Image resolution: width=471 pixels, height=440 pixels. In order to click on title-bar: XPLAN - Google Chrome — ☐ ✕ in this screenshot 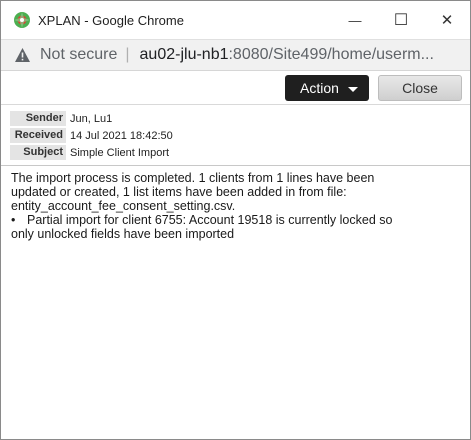, I will do `click(235, 20)`.